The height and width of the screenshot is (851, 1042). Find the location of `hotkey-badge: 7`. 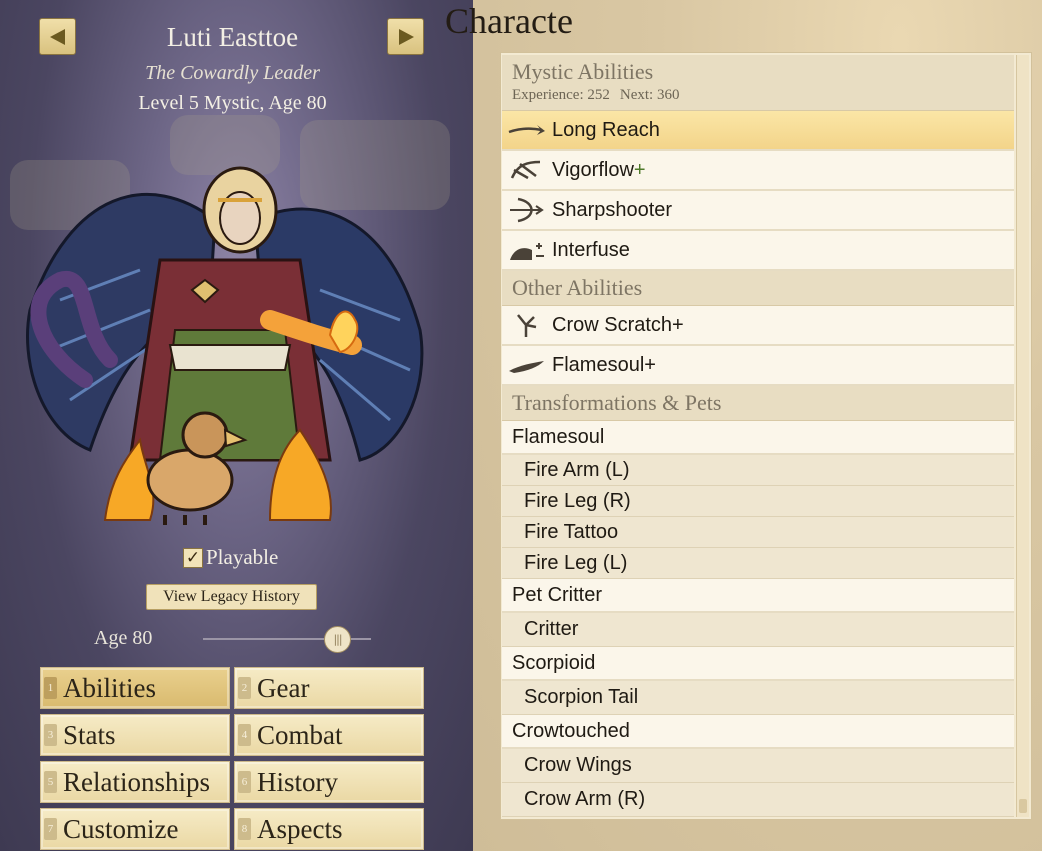

hotkey-badge: 7 is located at coordinates (50, 829).